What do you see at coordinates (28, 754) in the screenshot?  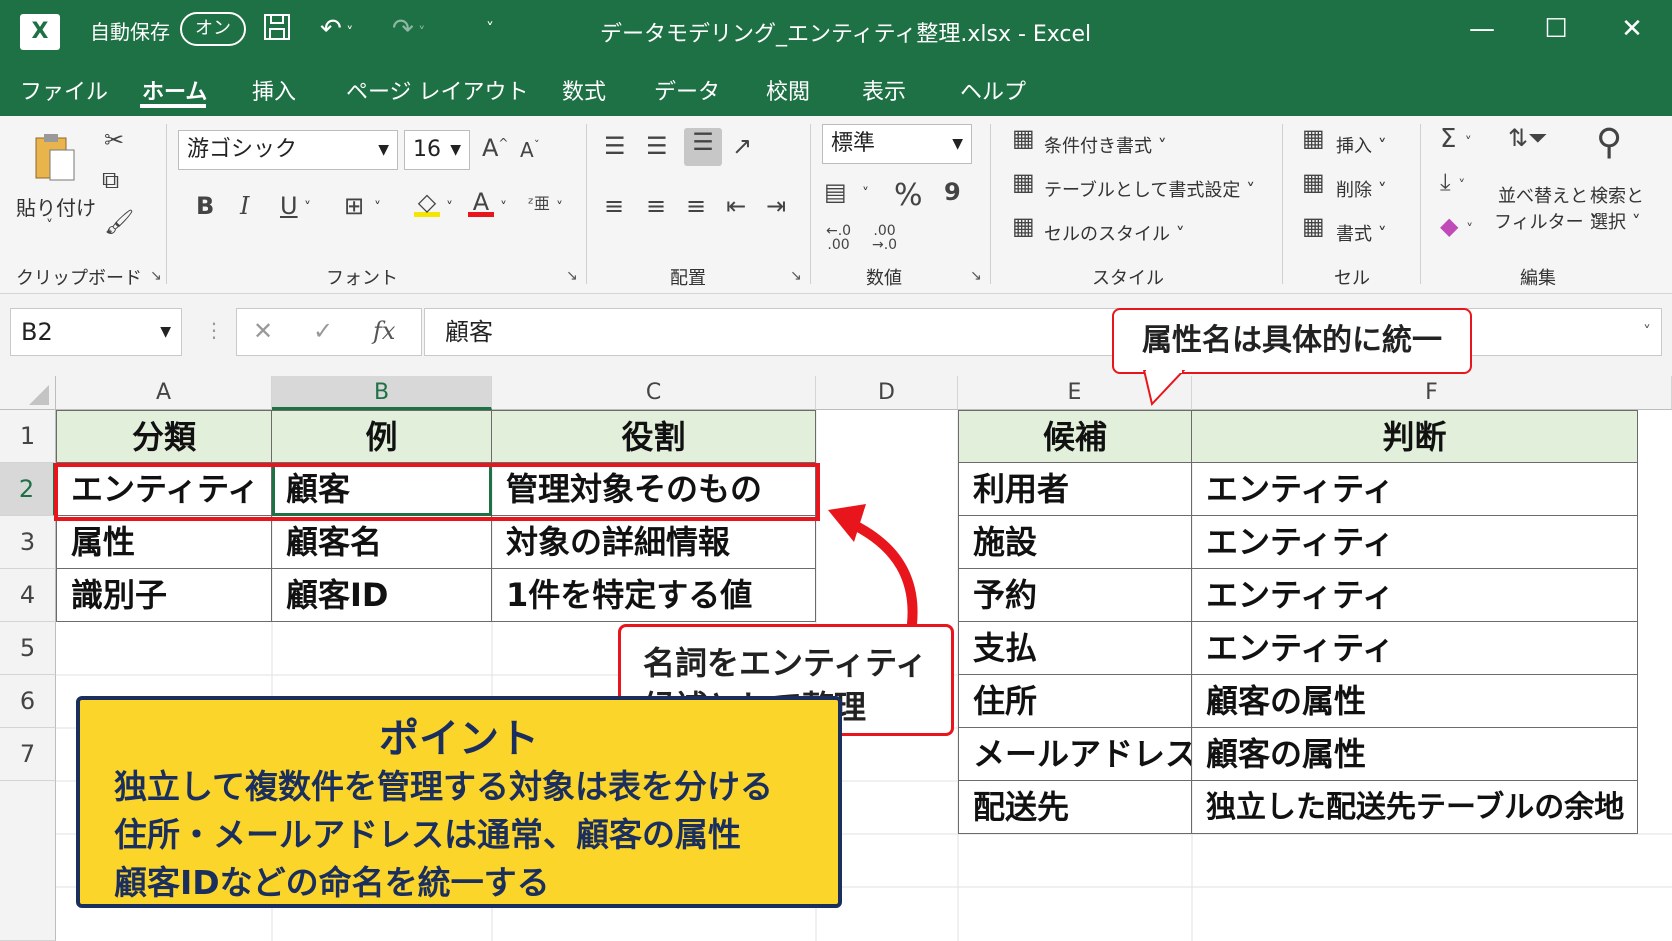 I see `row-header-7: 7` at bounding box center [28, 754].